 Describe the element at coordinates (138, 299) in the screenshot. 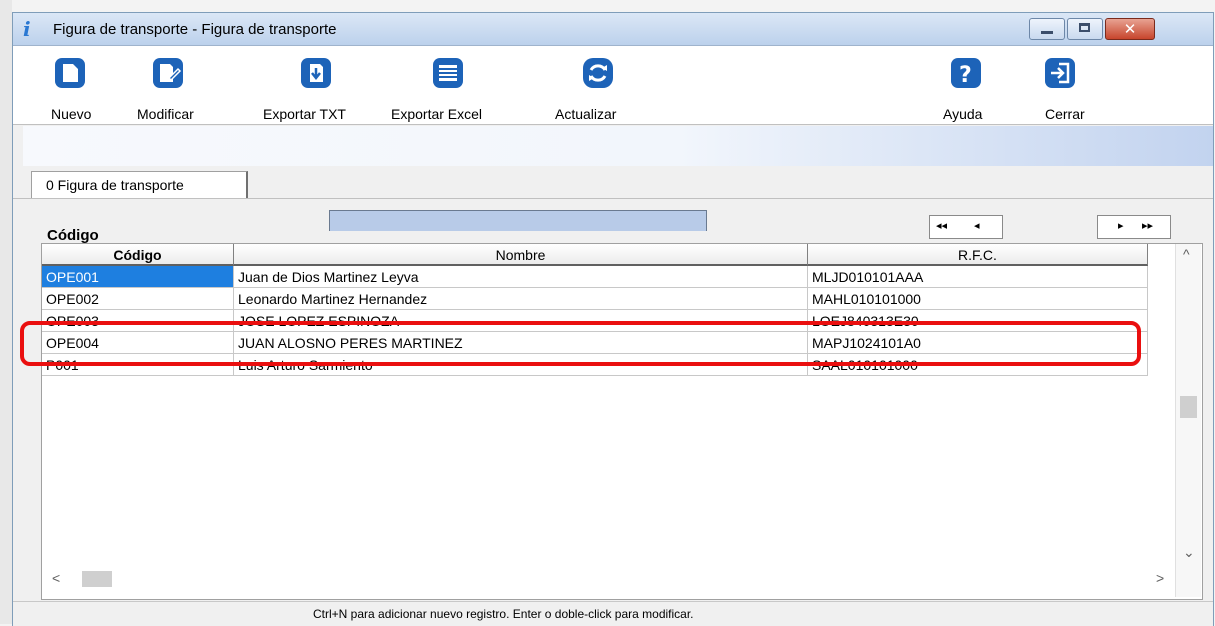

I see `cell-codigo: OPE002` at that location.